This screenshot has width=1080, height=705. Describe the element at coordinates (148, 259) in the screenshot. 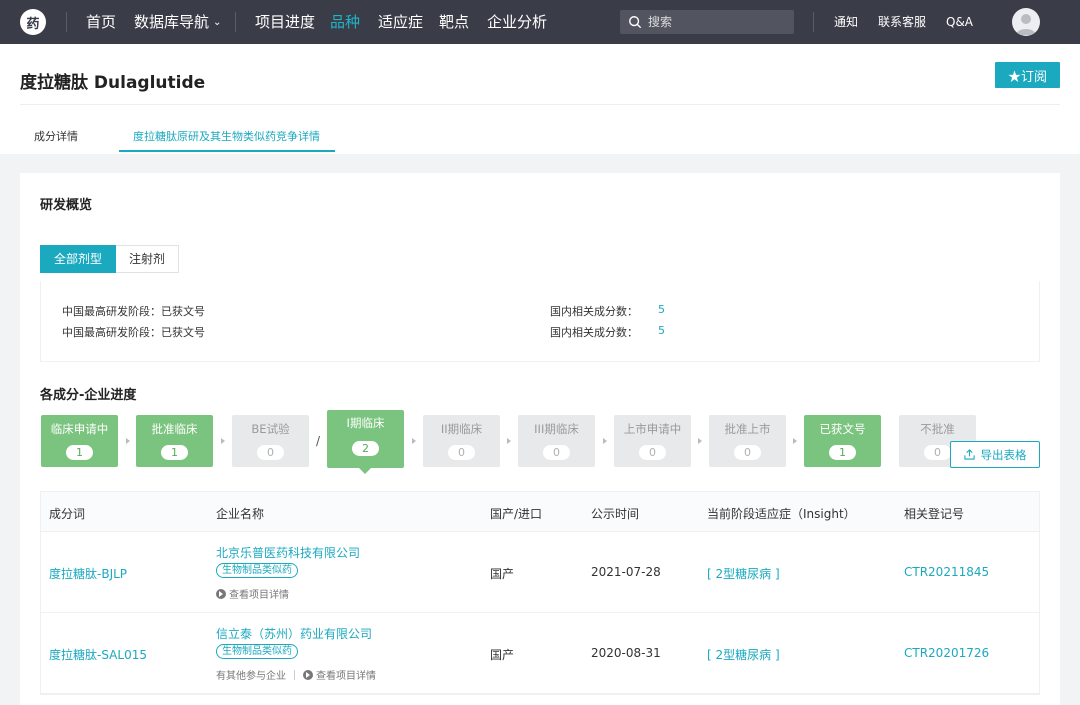

I see `segment-injection: 注射剂` at that location.